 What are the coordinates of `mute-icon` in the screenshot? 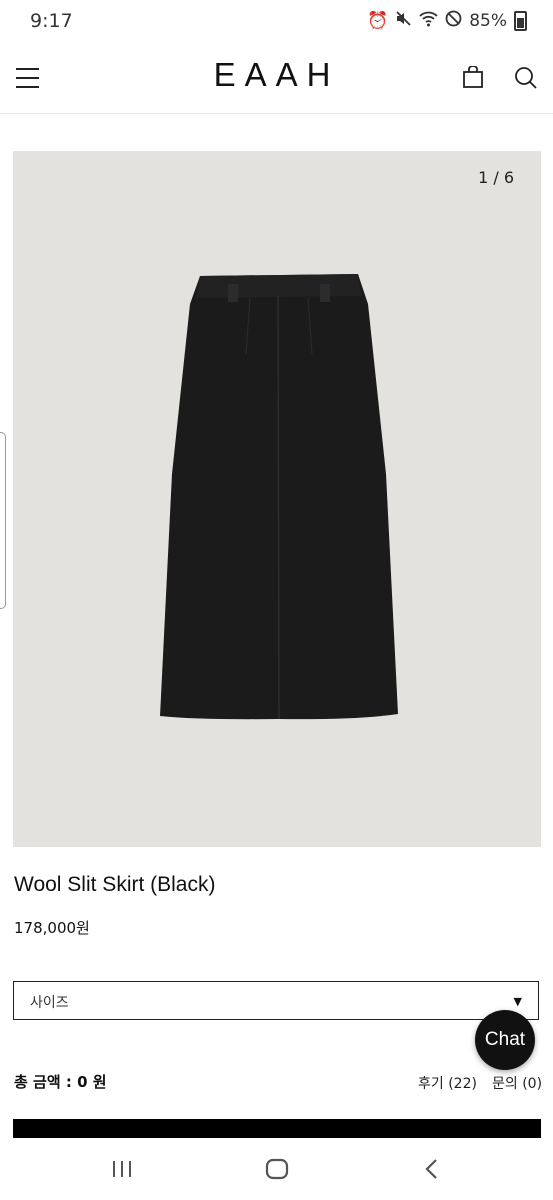 It's located at (403, 21).